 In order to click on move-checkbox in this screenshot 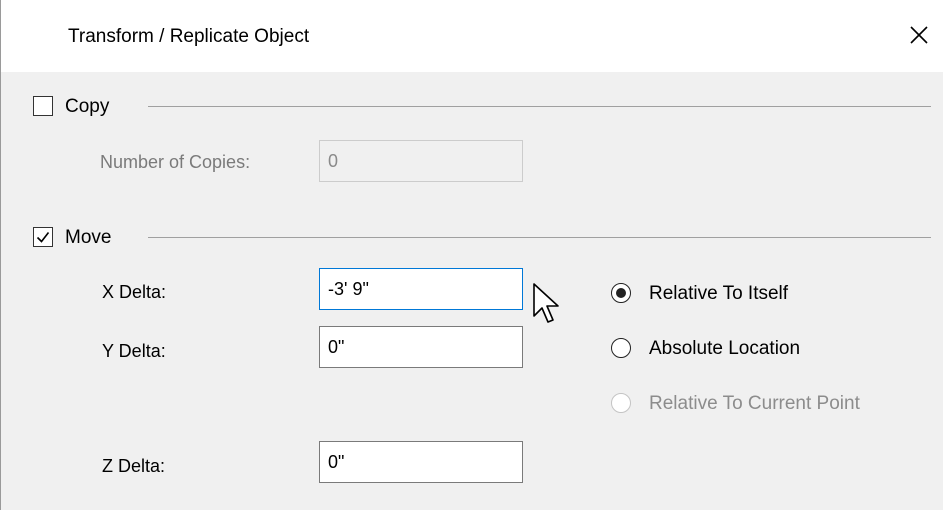, I will do `click(43, 237)`.